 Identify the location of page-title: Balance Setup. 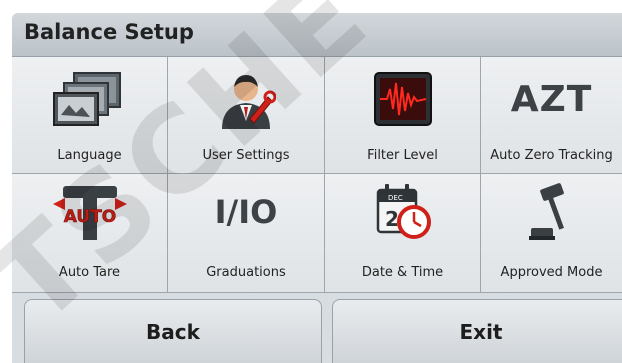
(109, 32).